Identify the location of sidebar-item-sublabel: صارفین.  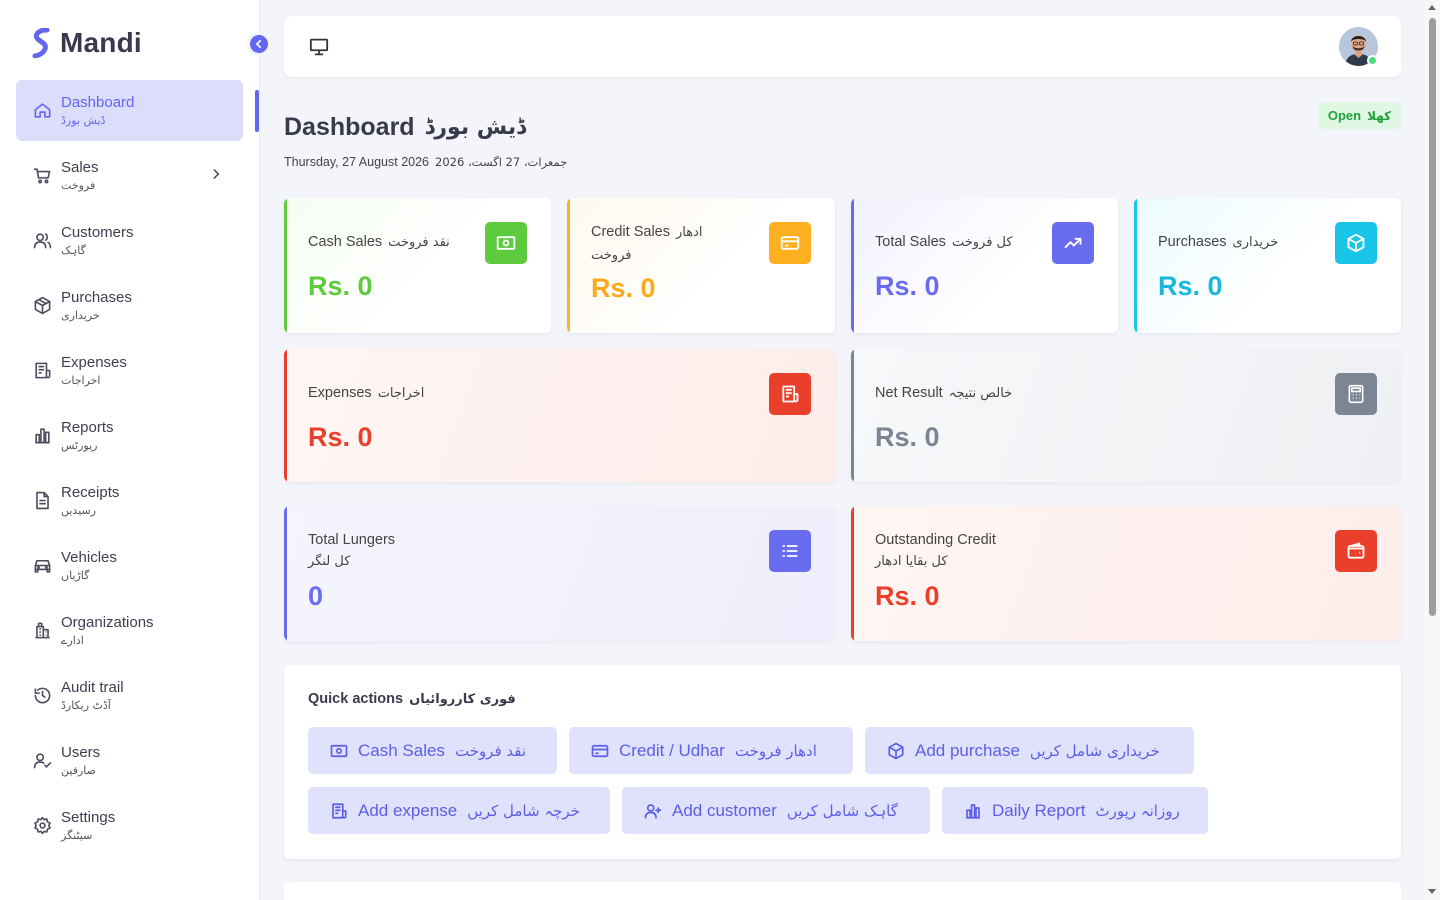
(78, 770).